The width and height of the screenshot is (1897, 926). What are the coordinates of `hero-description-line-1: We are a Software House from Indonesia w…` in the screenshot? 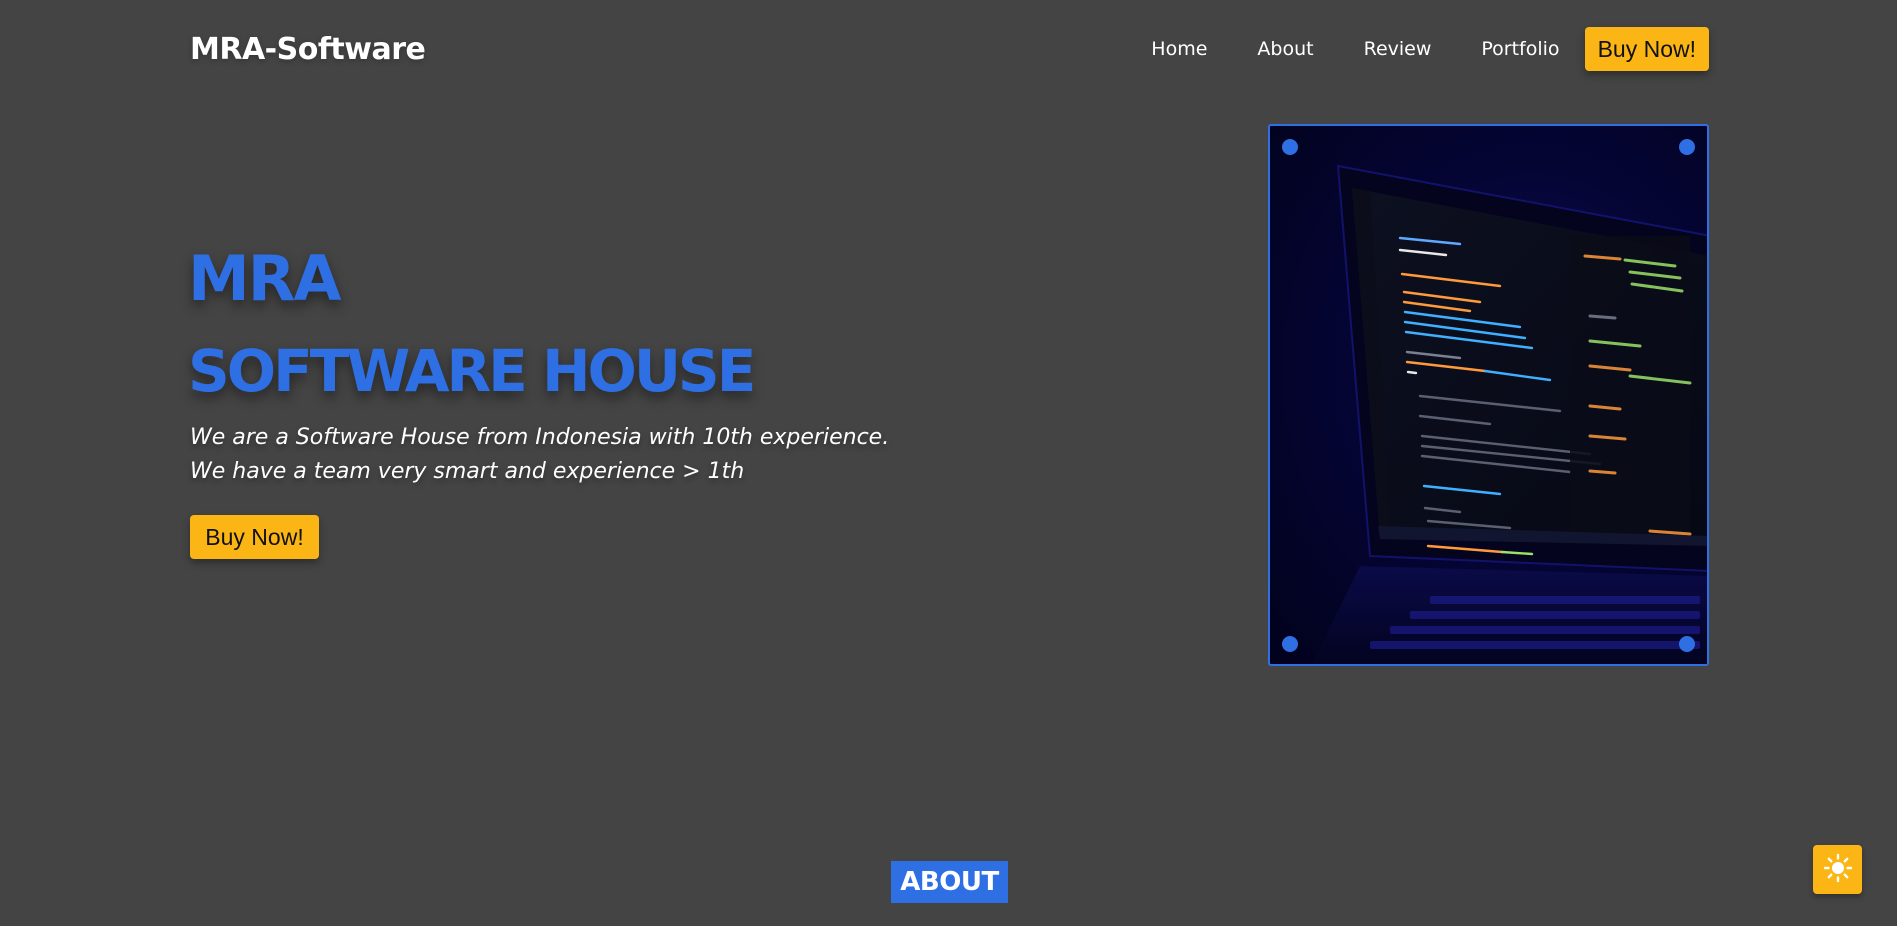 It's located at (540, 437).